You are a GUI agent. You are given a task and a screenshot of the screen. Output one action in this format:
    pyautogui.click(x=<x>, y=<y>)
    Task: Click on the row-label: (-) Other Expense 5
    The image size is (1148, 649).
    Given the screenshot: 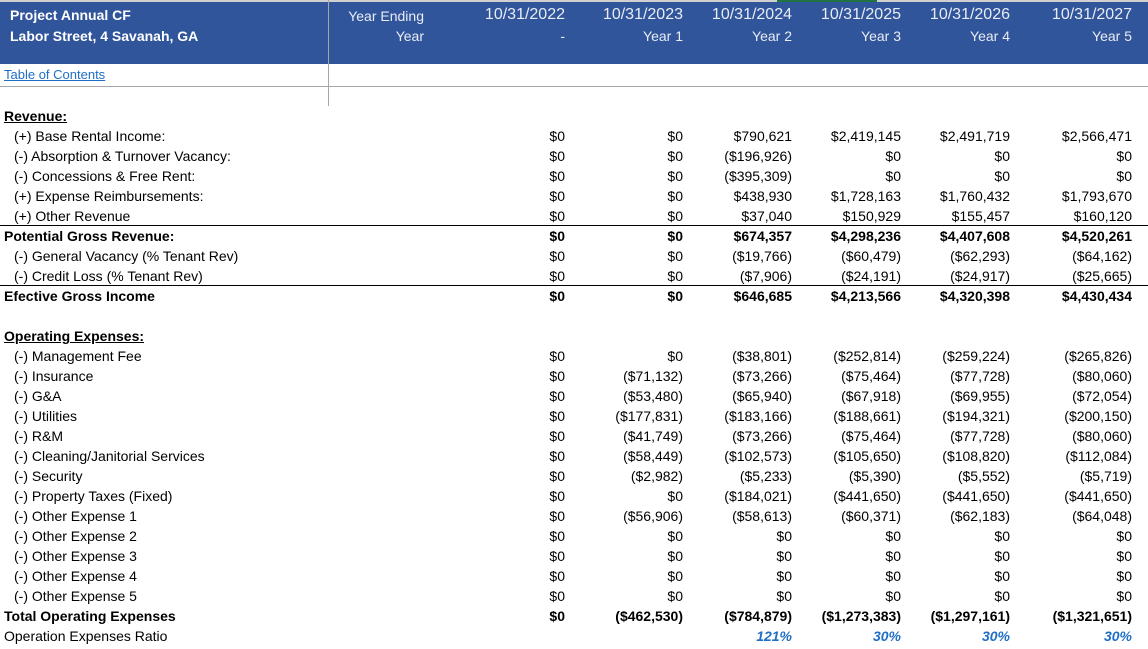 What is the action you would take?
    pyautogui.click(x=75, y=596)
    